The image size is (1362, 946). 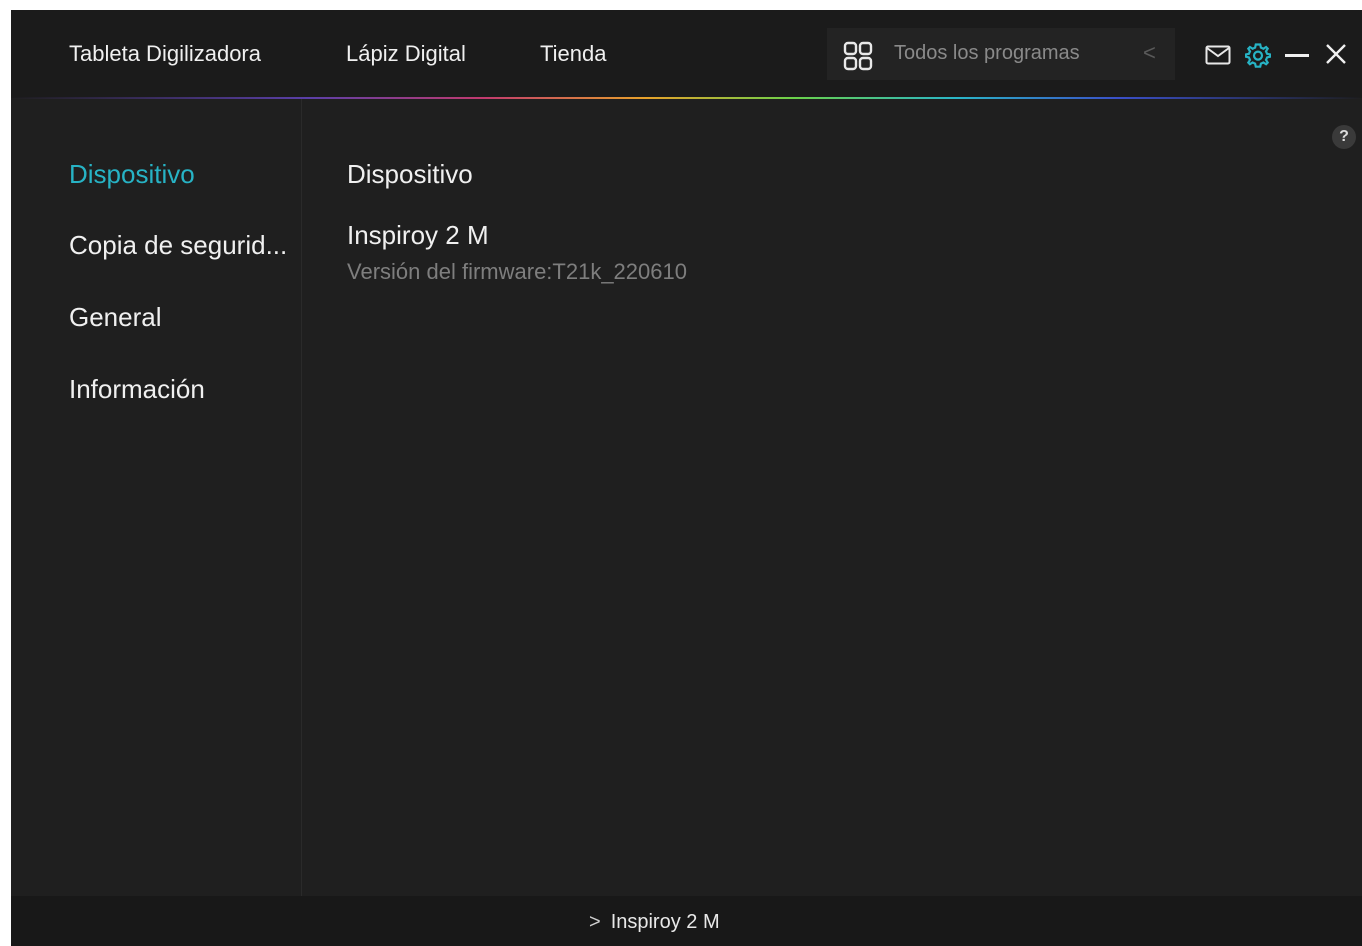 I want to click on chevron-left-icon: <, so click(x=1149, y=53).